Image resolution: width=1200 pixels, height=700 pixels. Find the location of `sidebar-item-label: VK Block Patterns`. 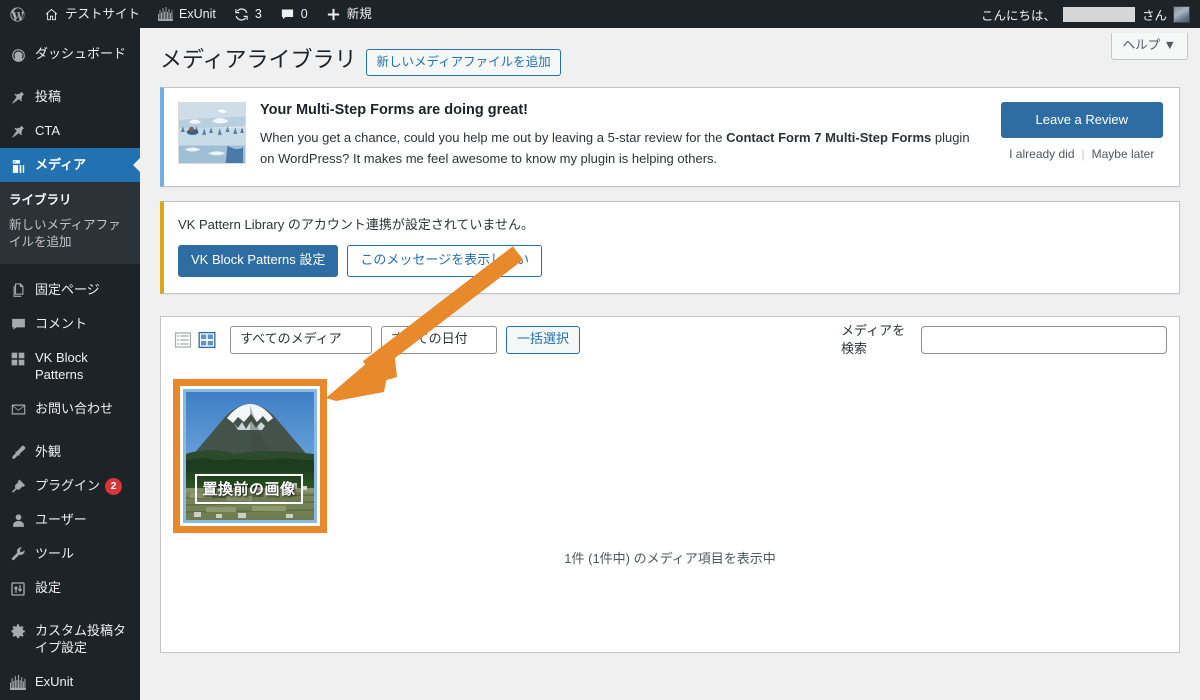

sidebar-item-label: VK Block Patterns is located at coordinates (61, 366).